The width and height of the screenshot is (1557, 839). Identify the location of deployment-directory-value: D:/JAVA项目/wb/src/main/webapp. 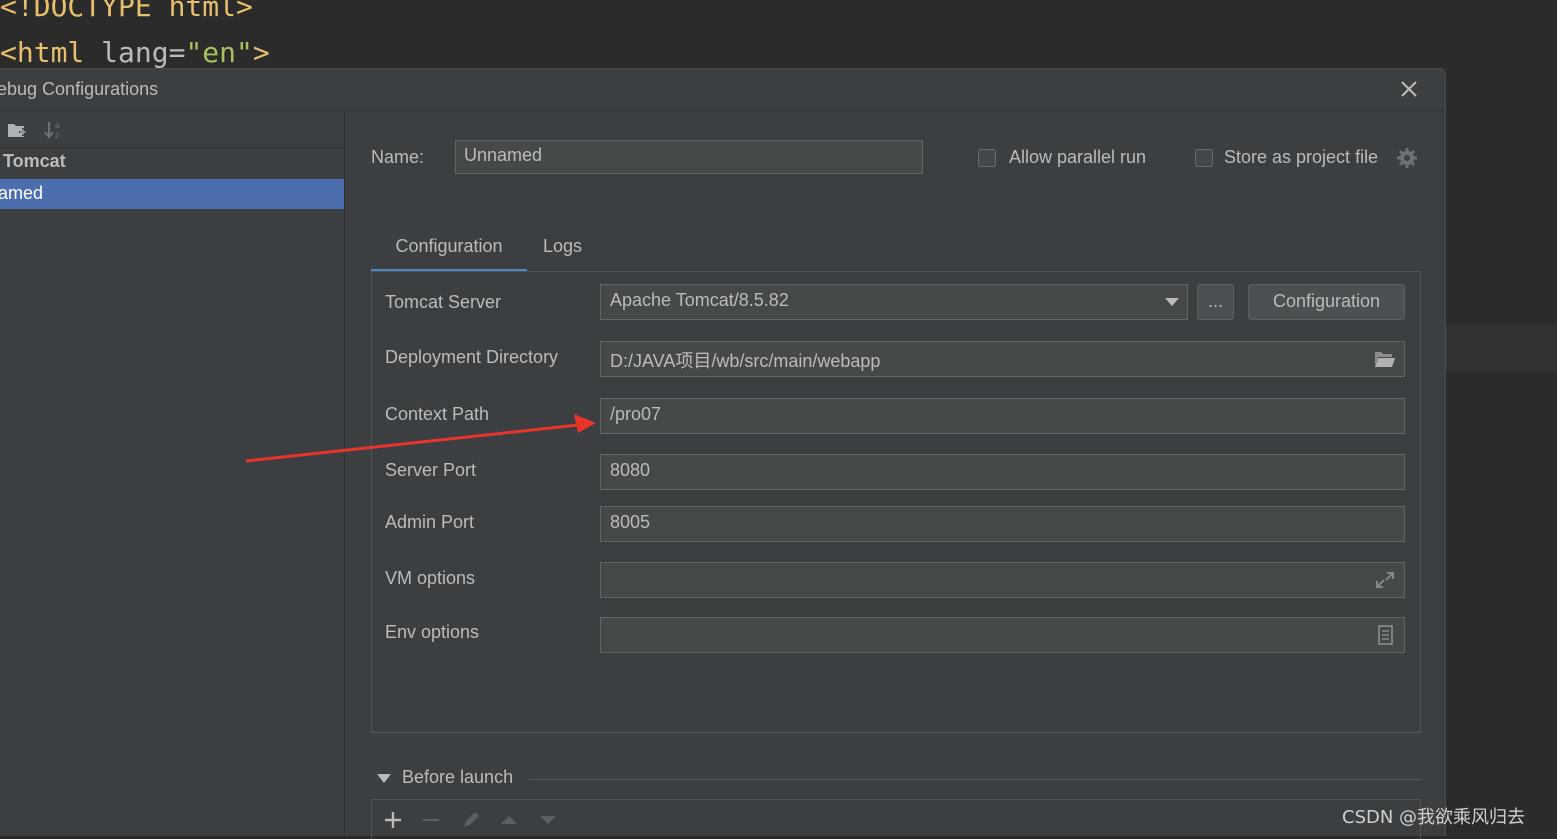
(745, 361).